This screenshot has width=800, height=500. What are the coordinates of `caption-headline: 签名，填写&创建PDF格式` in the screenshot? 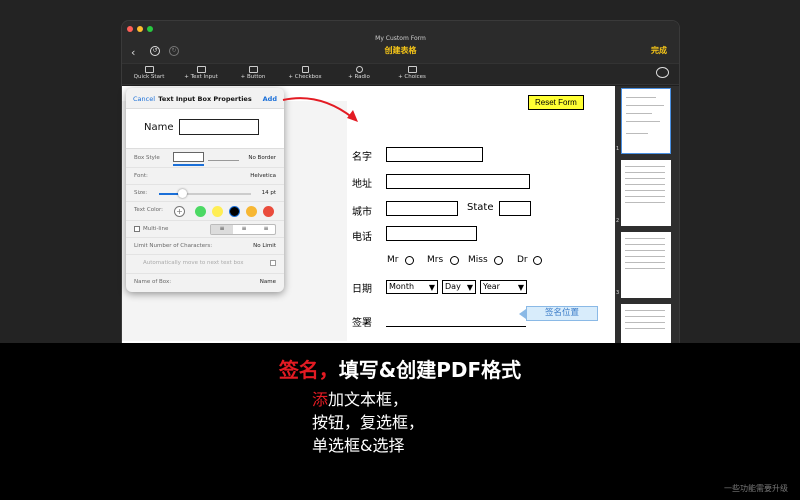 It's located at (400, 368).